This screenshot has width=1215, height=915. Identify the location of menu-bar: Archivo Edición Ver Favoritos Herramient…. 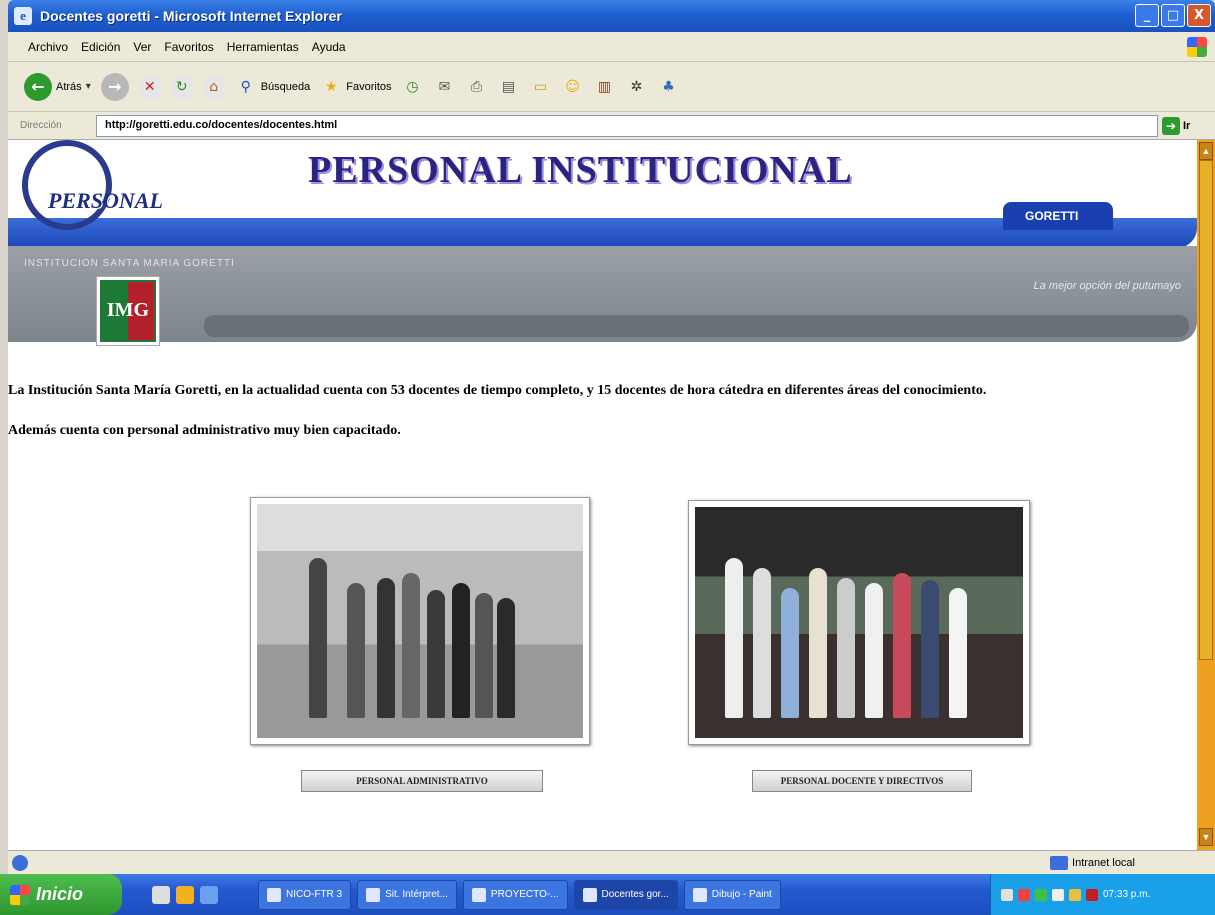
(611, 47).